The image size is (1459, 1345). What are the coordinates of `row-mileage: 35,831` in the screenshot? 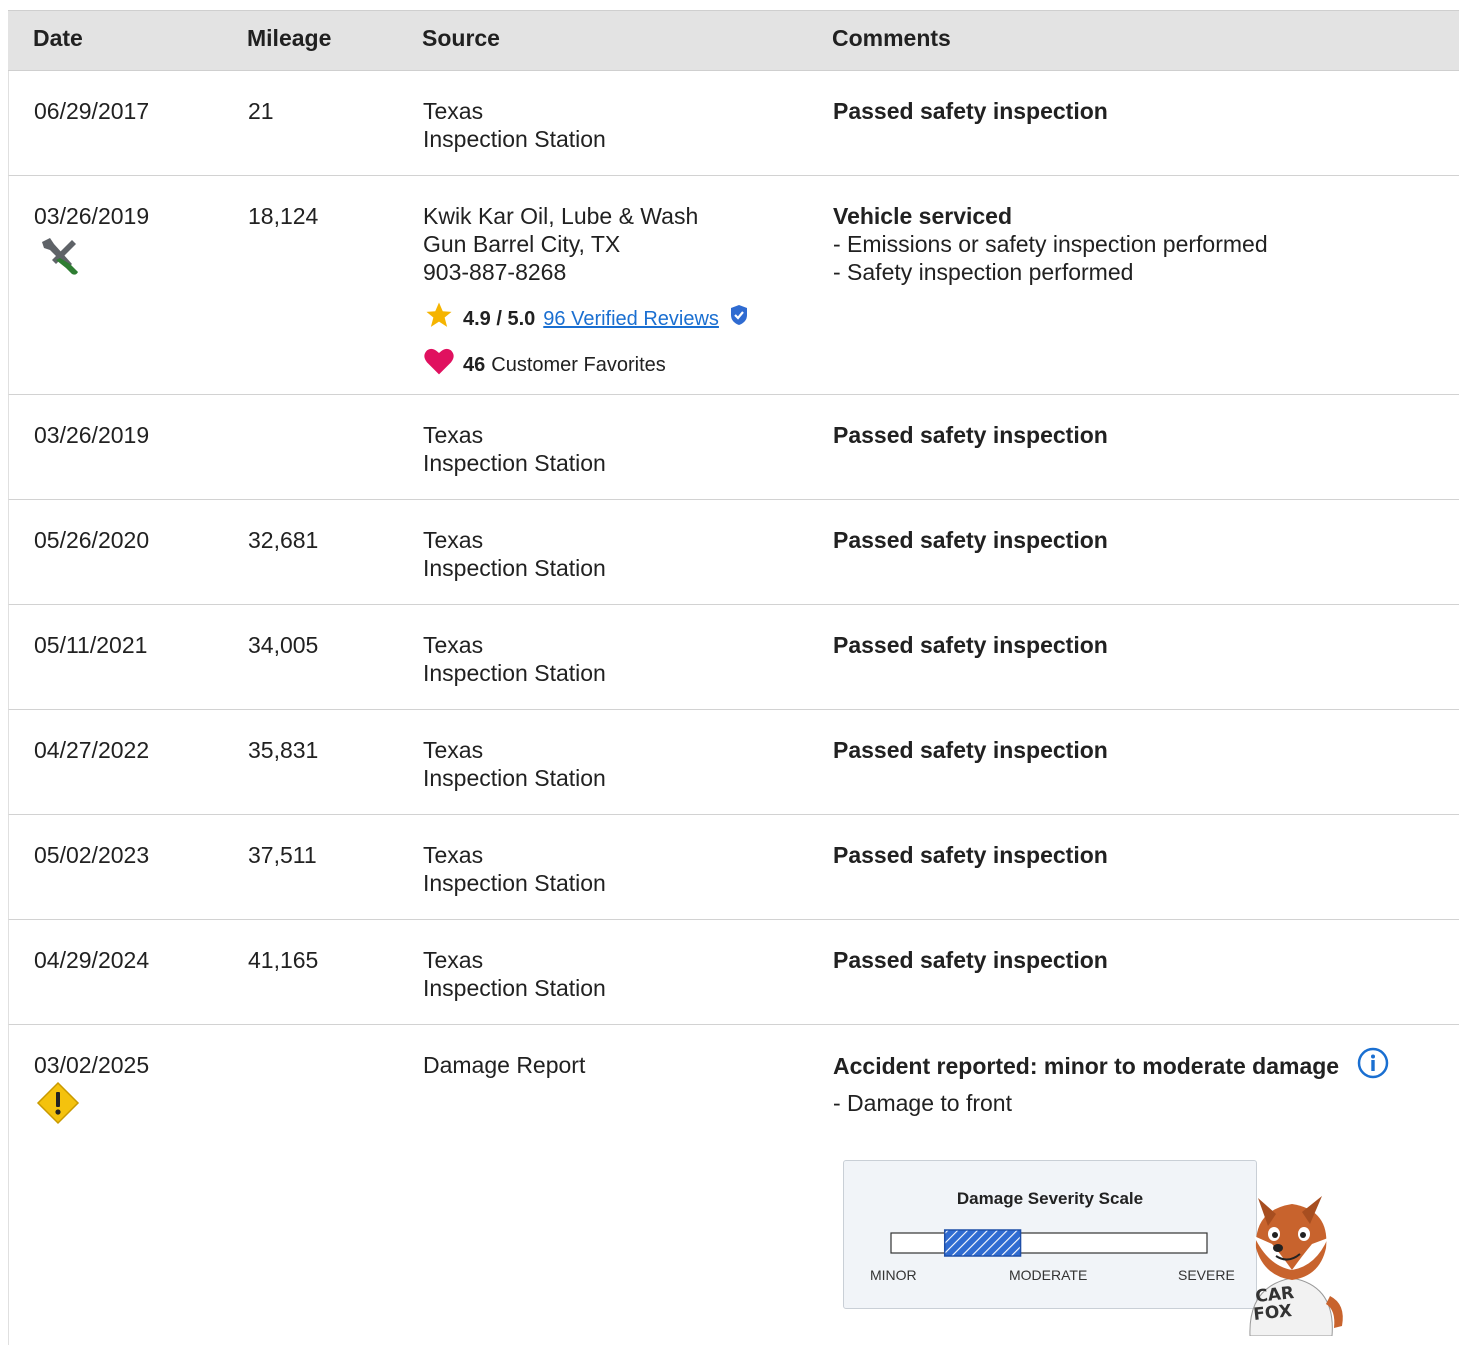 It's located at (283, 750).